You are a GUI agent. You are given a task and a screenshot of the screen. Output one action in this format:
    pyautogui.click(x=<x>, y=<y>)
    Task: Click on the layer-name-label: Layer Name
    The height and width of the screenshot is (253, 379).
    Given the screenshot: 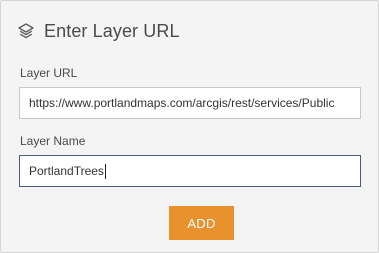 What is the action you would take?
    pyautogui.click(x=53, y=141)
    